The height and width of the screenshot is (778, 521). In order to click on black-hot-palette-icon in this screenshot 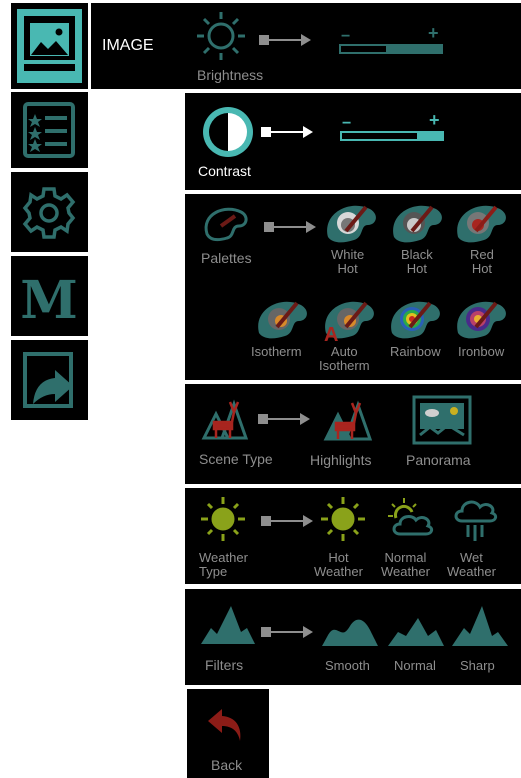, I will do `click(418, 224)`.